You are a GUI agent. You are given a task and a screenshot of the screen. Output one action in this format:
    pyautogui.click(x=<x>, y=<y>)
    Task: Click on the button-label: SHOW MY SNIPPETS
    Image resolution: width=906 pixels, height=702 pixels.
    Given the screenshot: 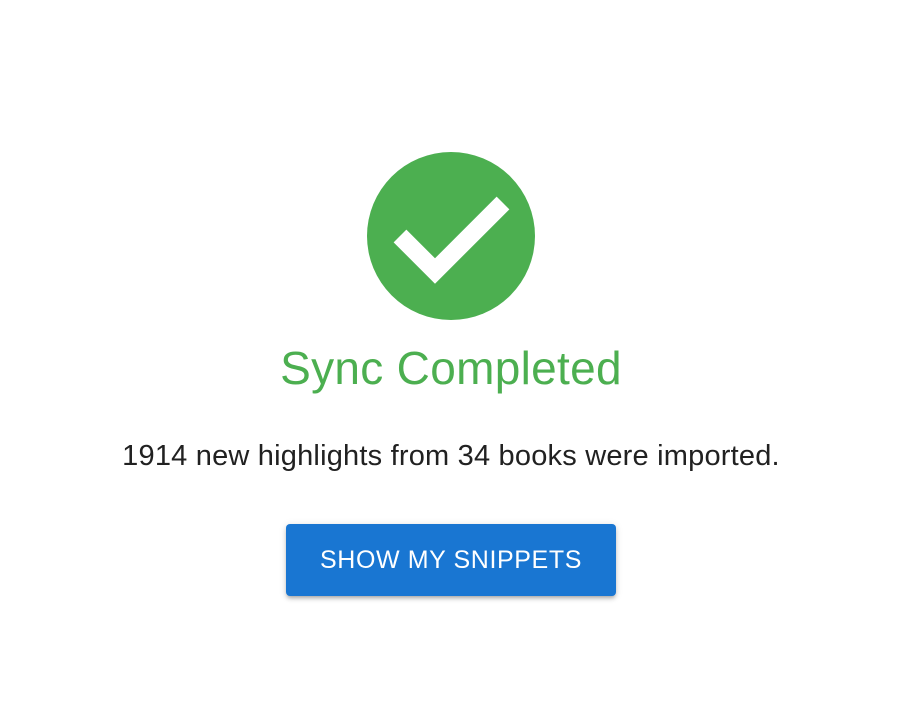 What is the action you would take?
    pyautogui.click(x=451, y=559)
    